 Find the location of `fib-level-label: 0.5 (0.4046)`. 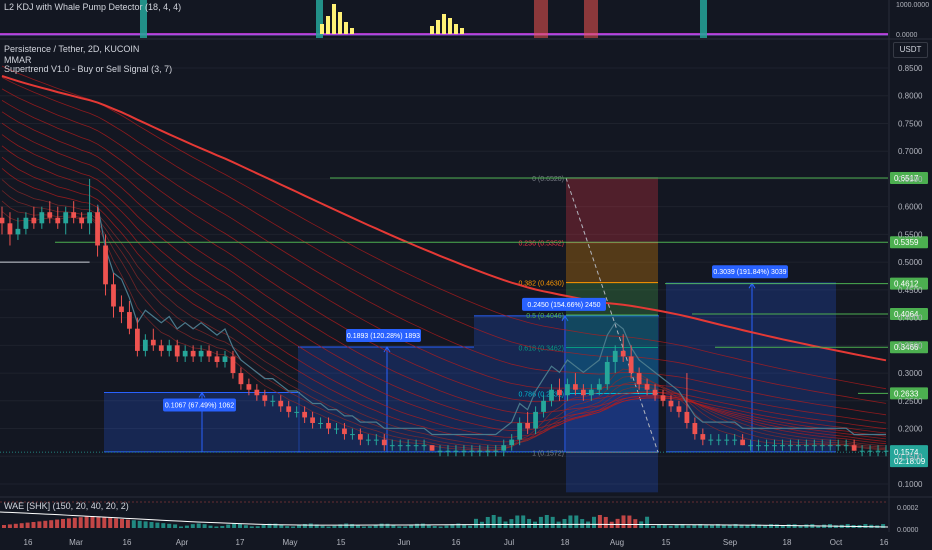

fib-level-label: 0.5 (0.4046) is located at coordinates (545, 316).